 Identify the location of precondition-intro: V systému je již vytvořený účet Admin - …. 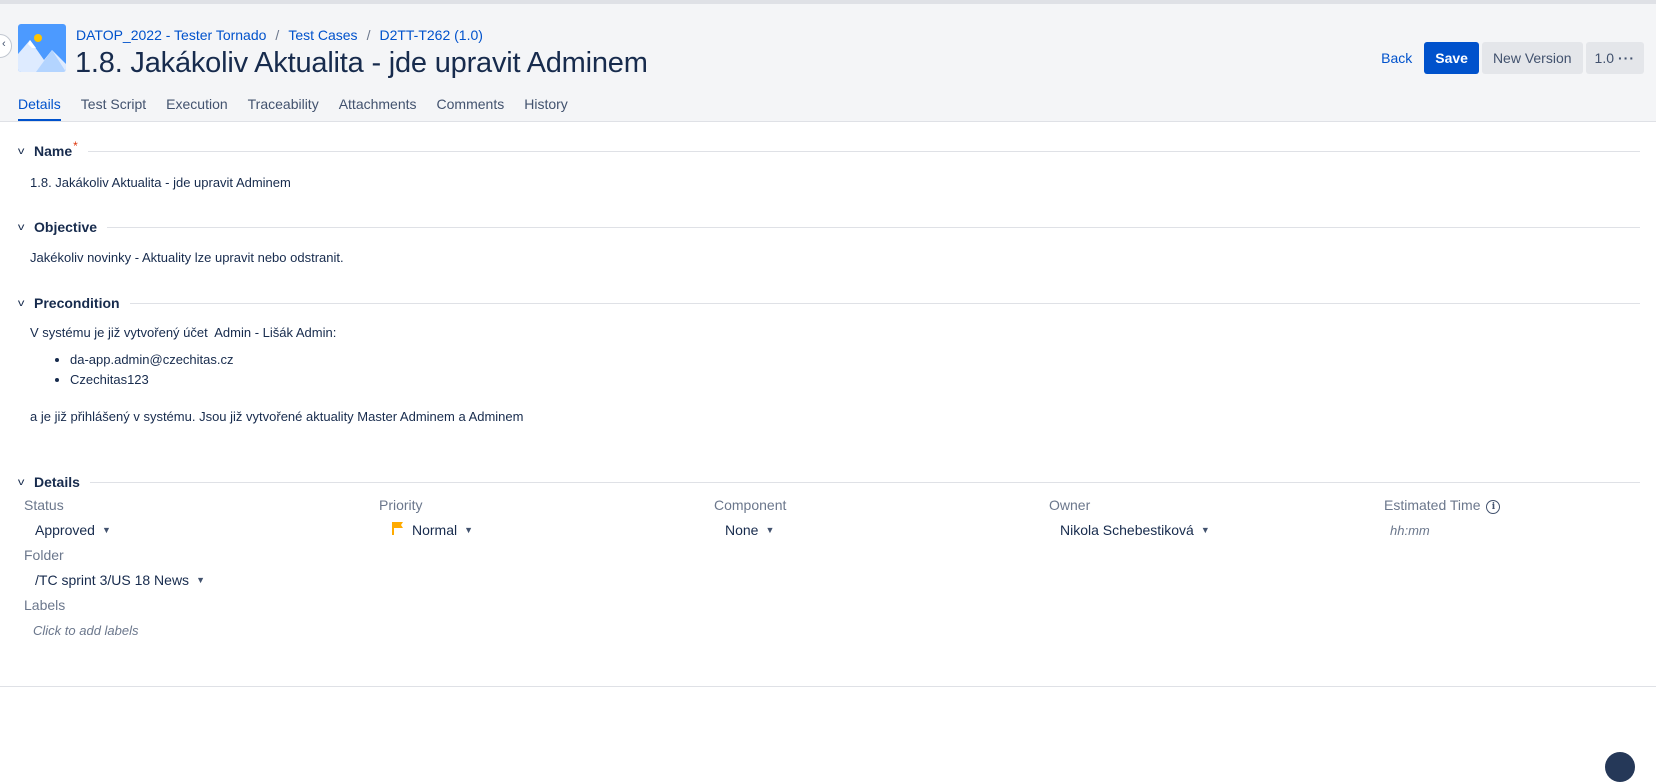
(183, 332).